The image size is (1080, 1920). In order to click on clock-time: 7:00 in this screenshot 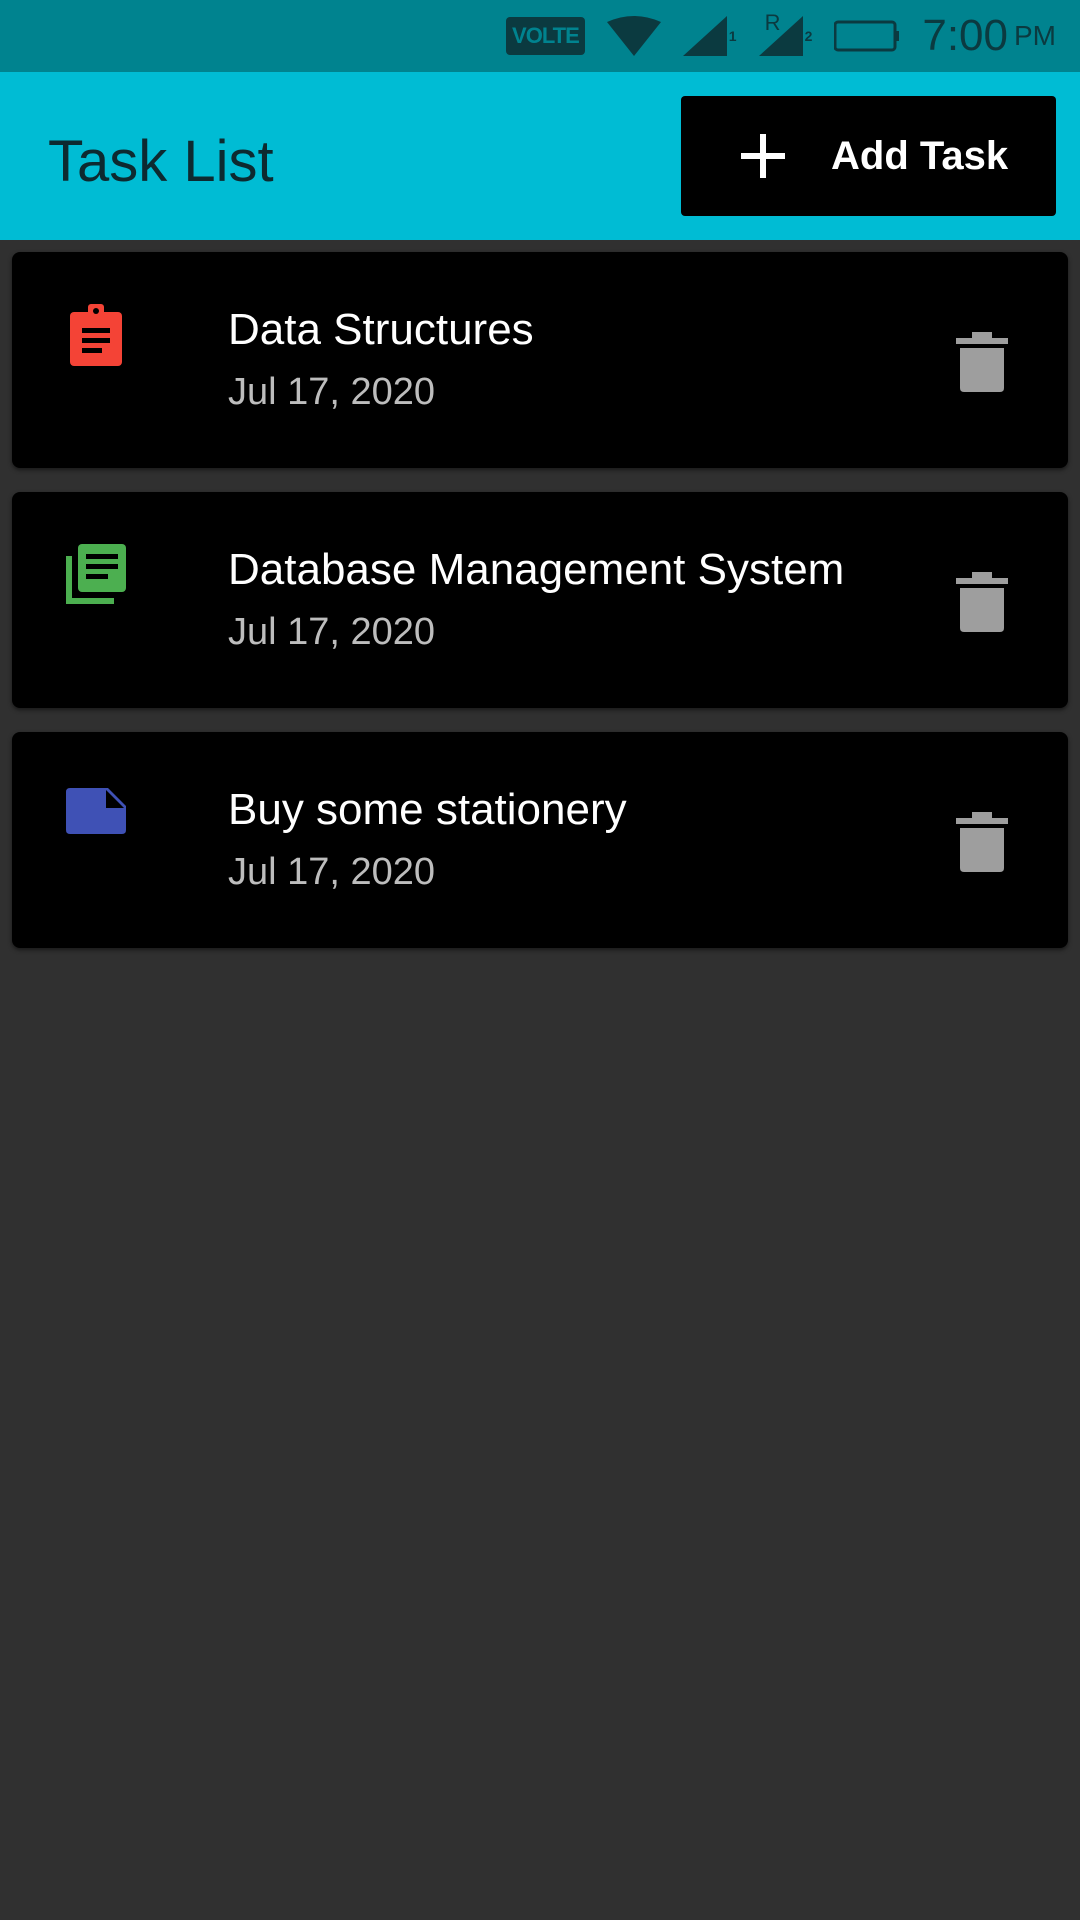, I will do `click(965, 35)`.